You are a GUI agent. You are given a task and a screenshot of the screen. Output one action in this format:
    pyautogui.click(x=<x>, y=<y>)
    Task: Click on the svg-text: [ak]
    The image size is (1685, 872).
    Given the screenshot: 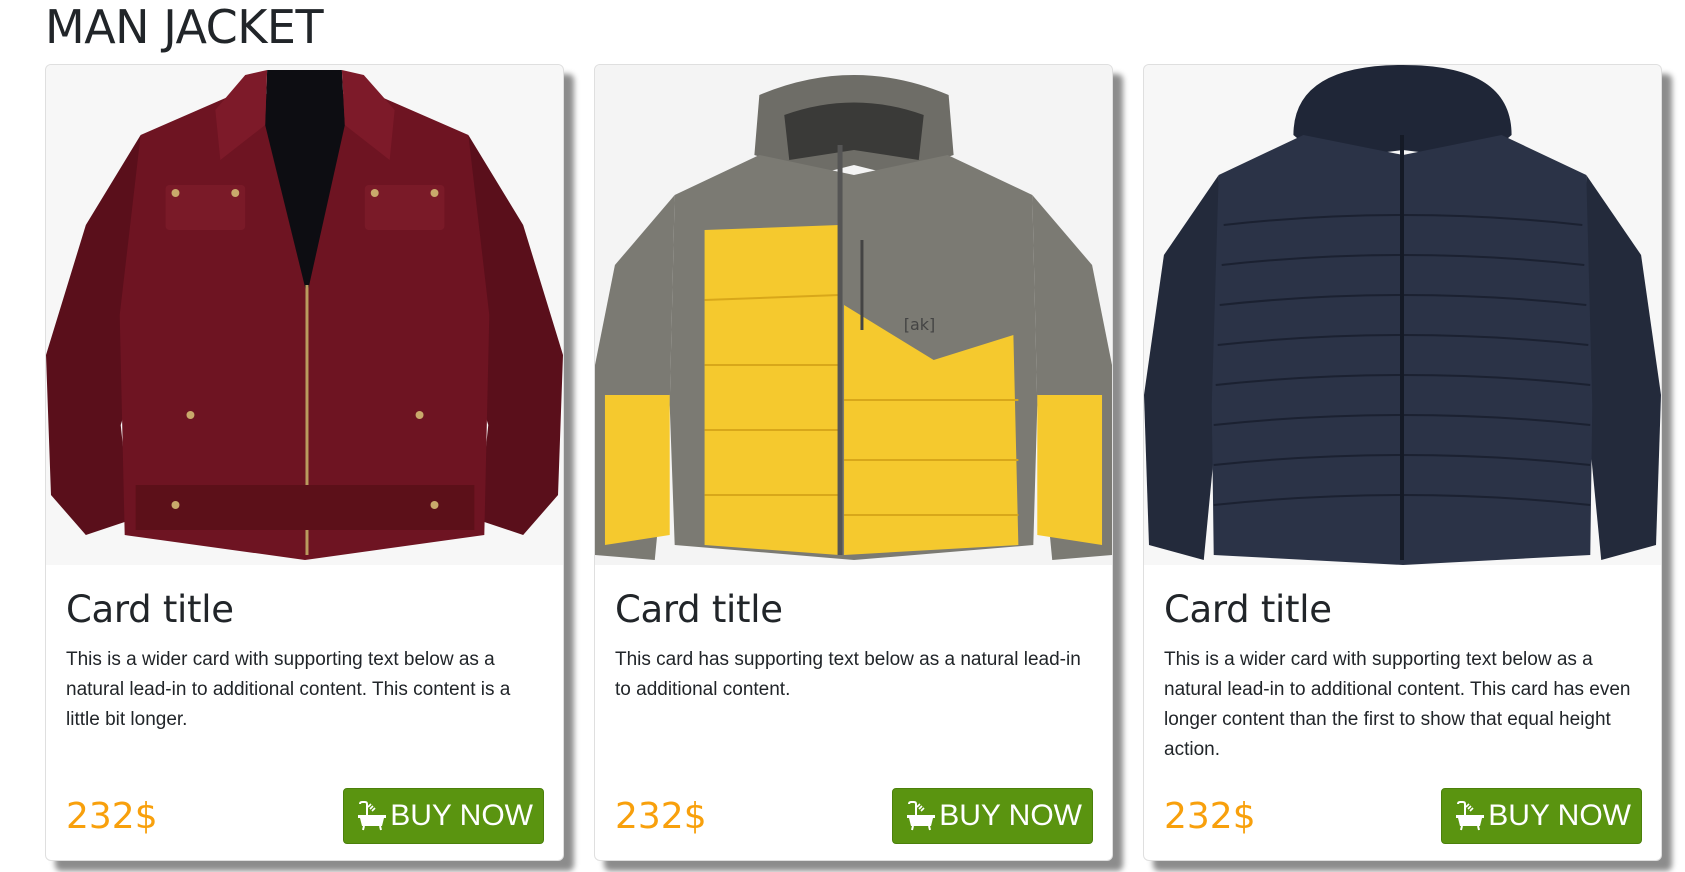 What is the action you would take?
    pyautogui.click(x=919, y=324)
    